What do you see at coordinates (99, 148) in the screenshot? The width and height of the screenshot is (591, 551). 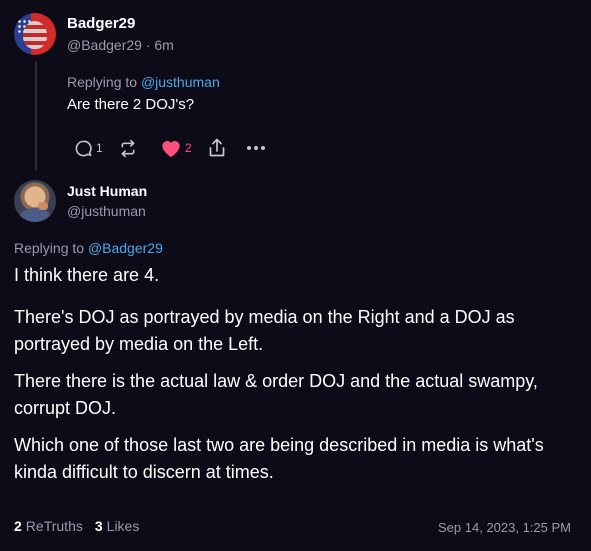 I see `reply-count: 1` at bounding box center [99, 148].